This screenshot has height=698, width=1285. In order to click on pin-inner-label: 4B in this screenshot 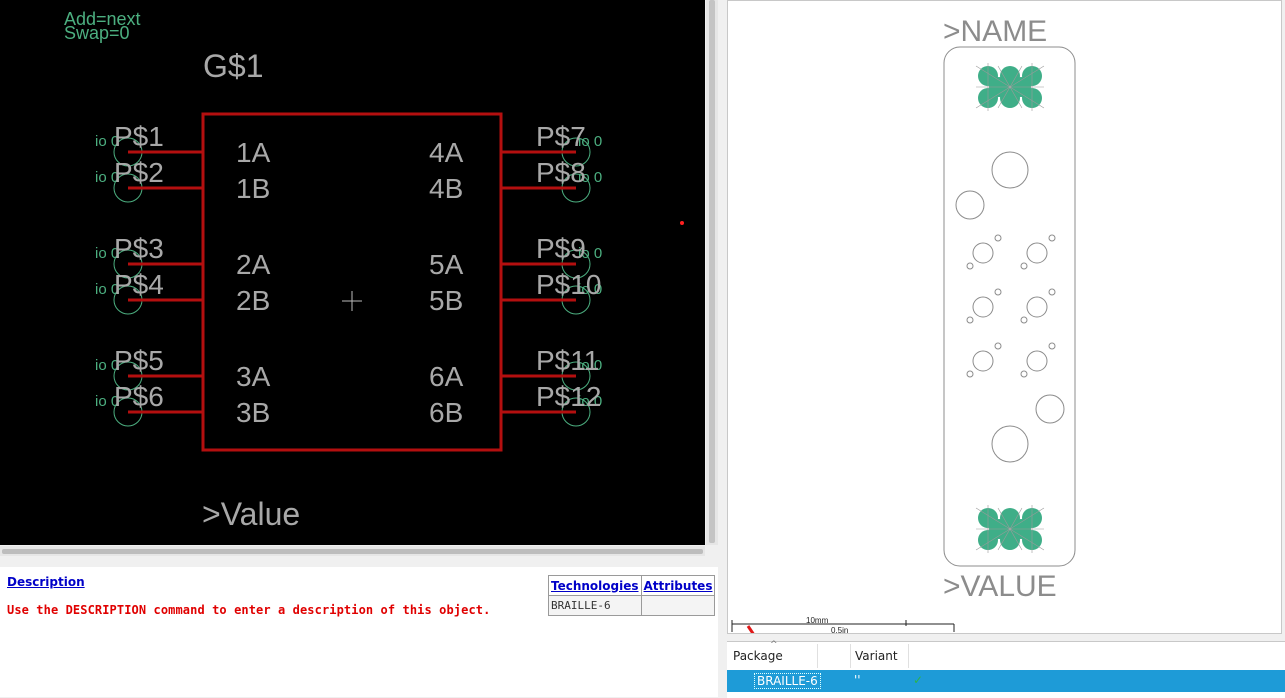, I will do `click(446, 188)`.